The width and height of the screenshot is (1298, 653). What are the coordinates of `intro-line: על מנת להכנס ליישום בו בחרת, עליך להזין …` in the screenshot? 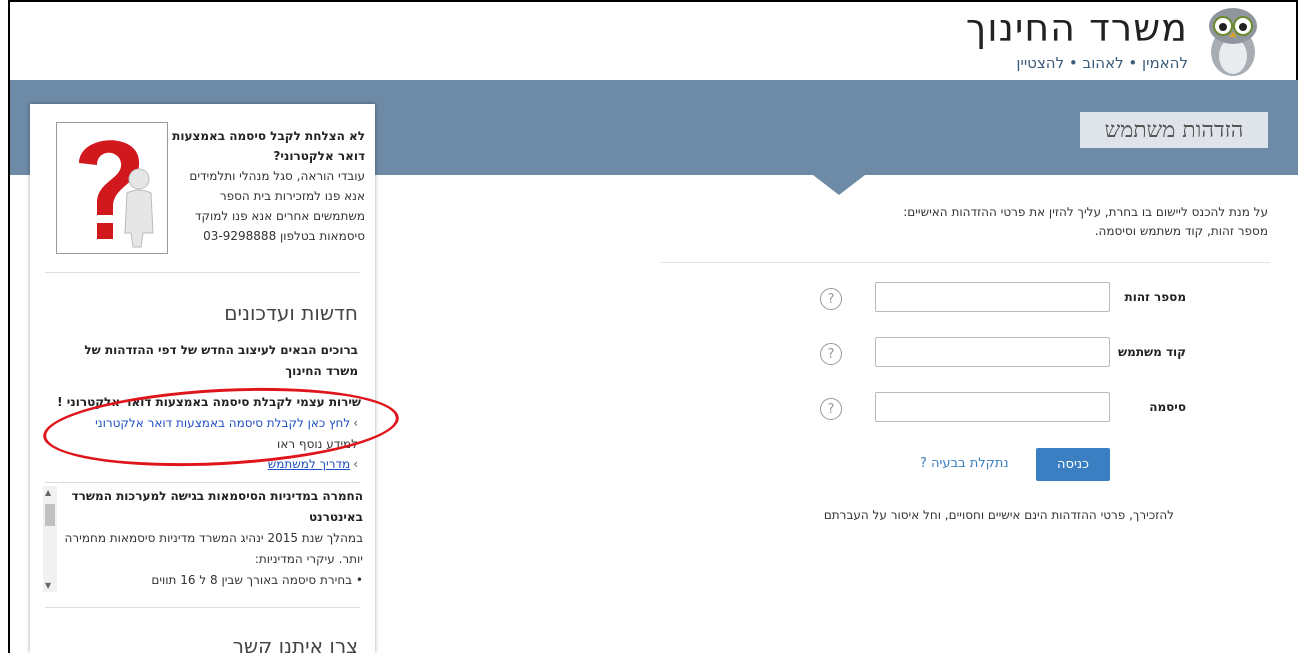 It's located at (1085, 212).